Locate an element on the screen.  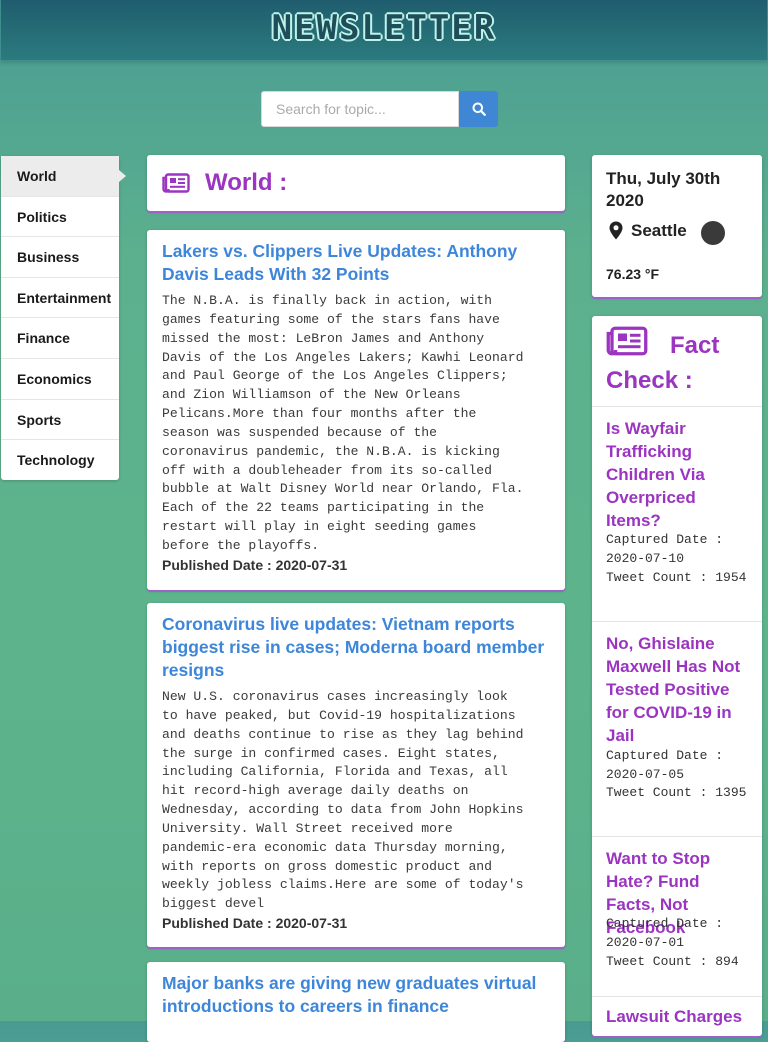
search-input is located at coordinates (360, 109).